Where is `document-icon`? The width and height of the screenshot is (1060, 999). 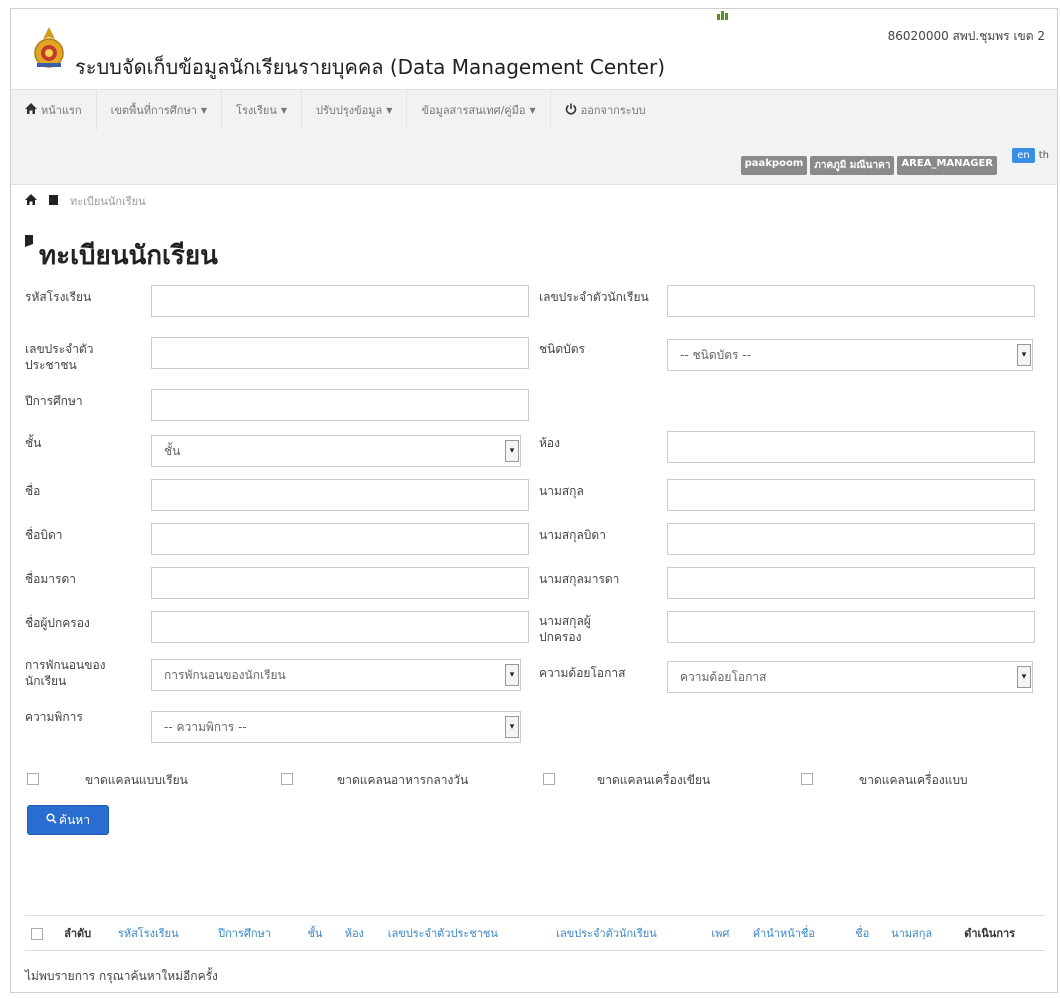 document-icon is located at coordinates (53, 201).